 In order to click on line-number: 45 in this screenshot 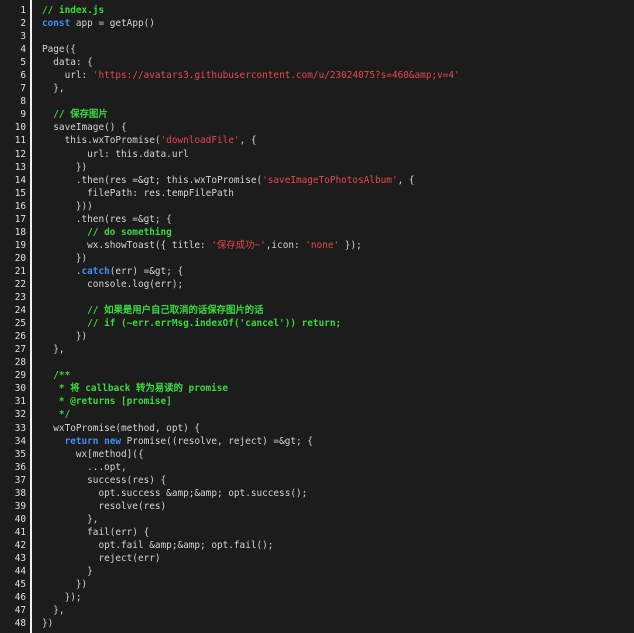, I will do `click(20, 585)`.